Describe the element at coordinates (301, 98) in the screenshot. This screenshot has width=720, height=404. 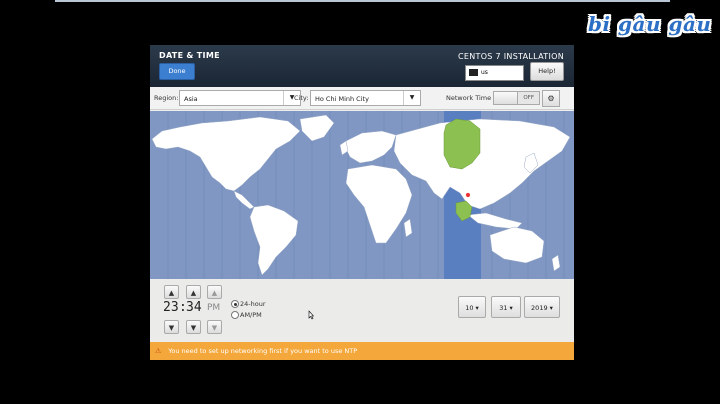
I see `city-label: City:` at that location.